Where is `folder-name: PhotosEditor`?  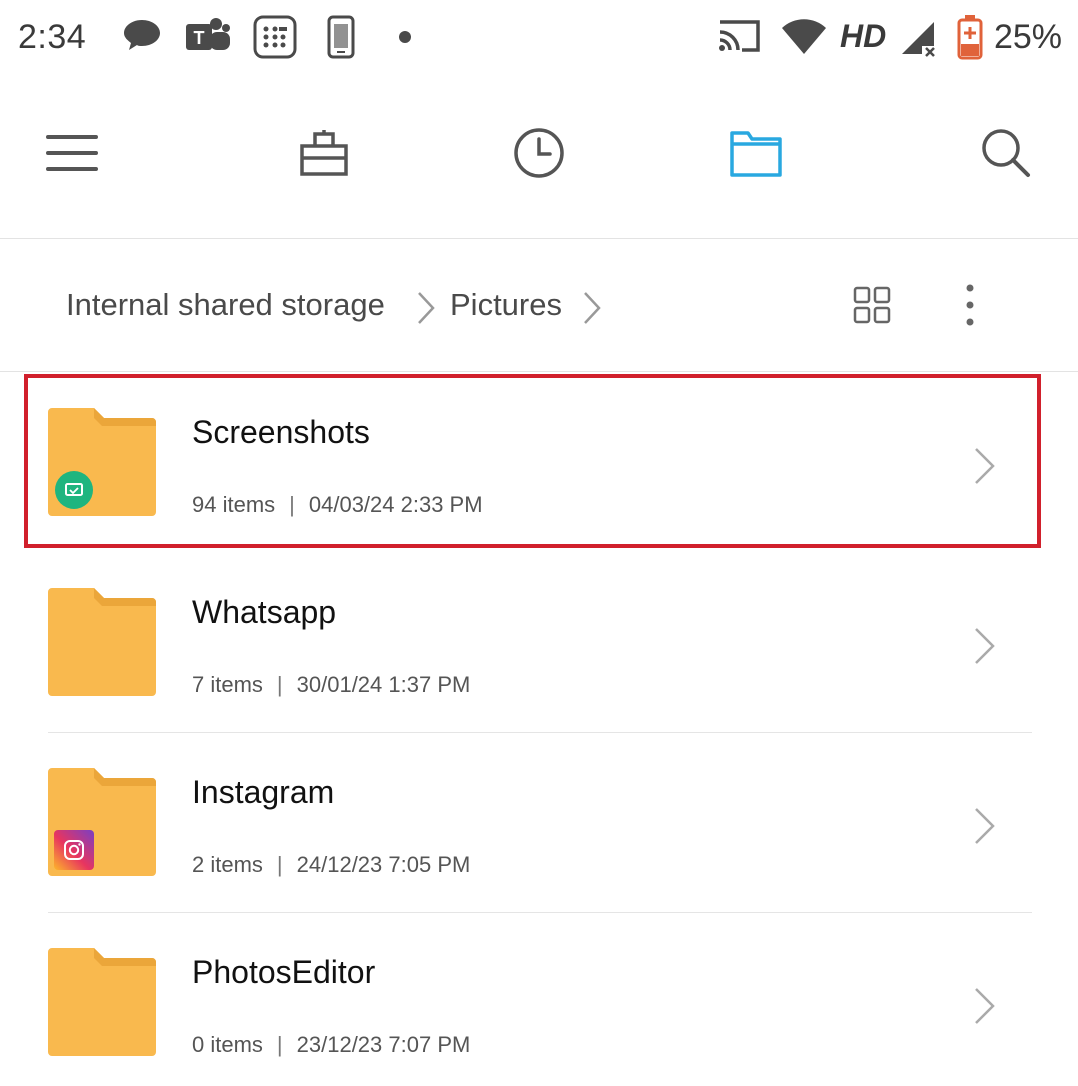 folder-name: PhotosEditor is located at coordinates (284, 972).